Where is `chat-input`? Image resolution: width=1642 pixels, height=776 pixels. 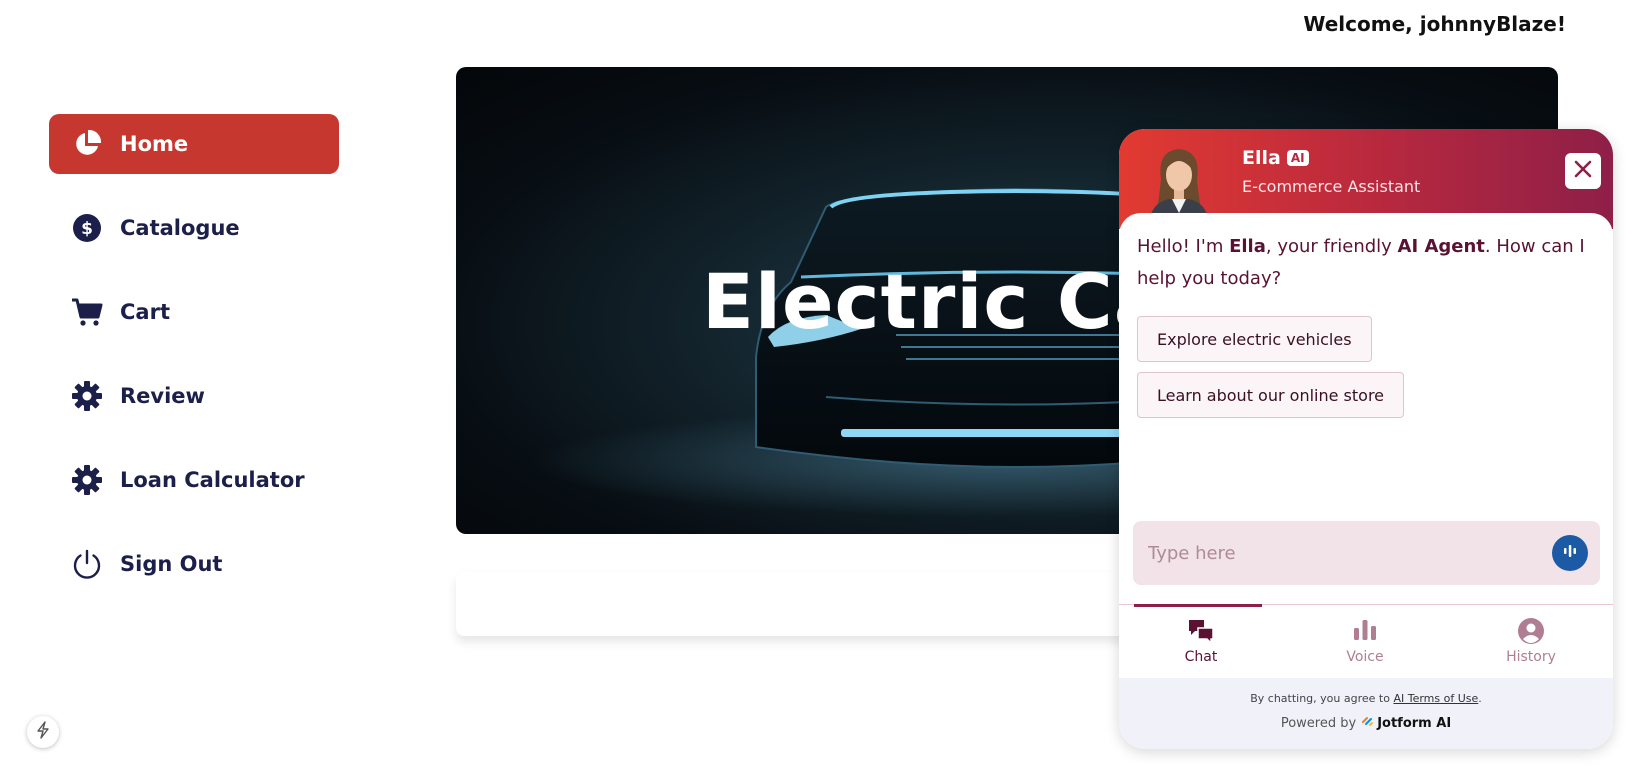
chat-input is located at coordinates (1333, 553).